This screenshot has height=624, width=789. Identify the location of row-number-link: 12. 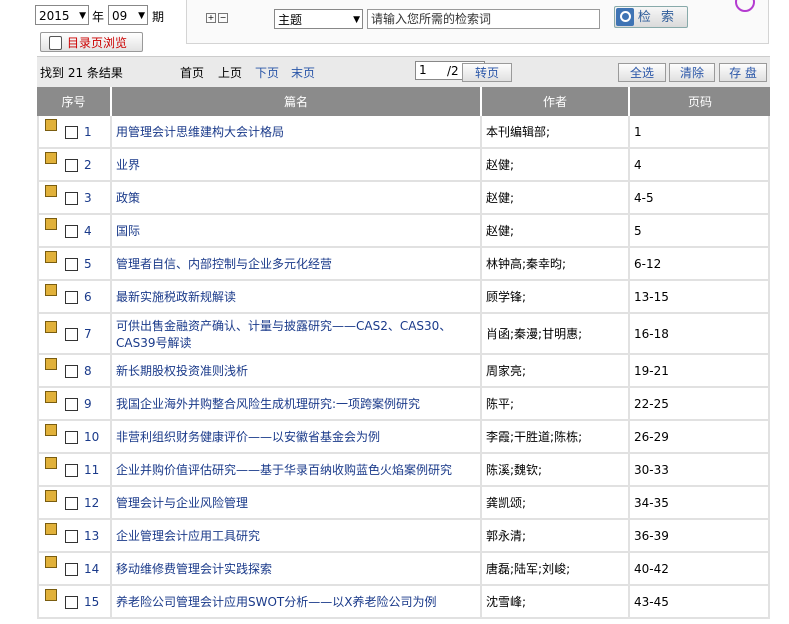
(91, 503).